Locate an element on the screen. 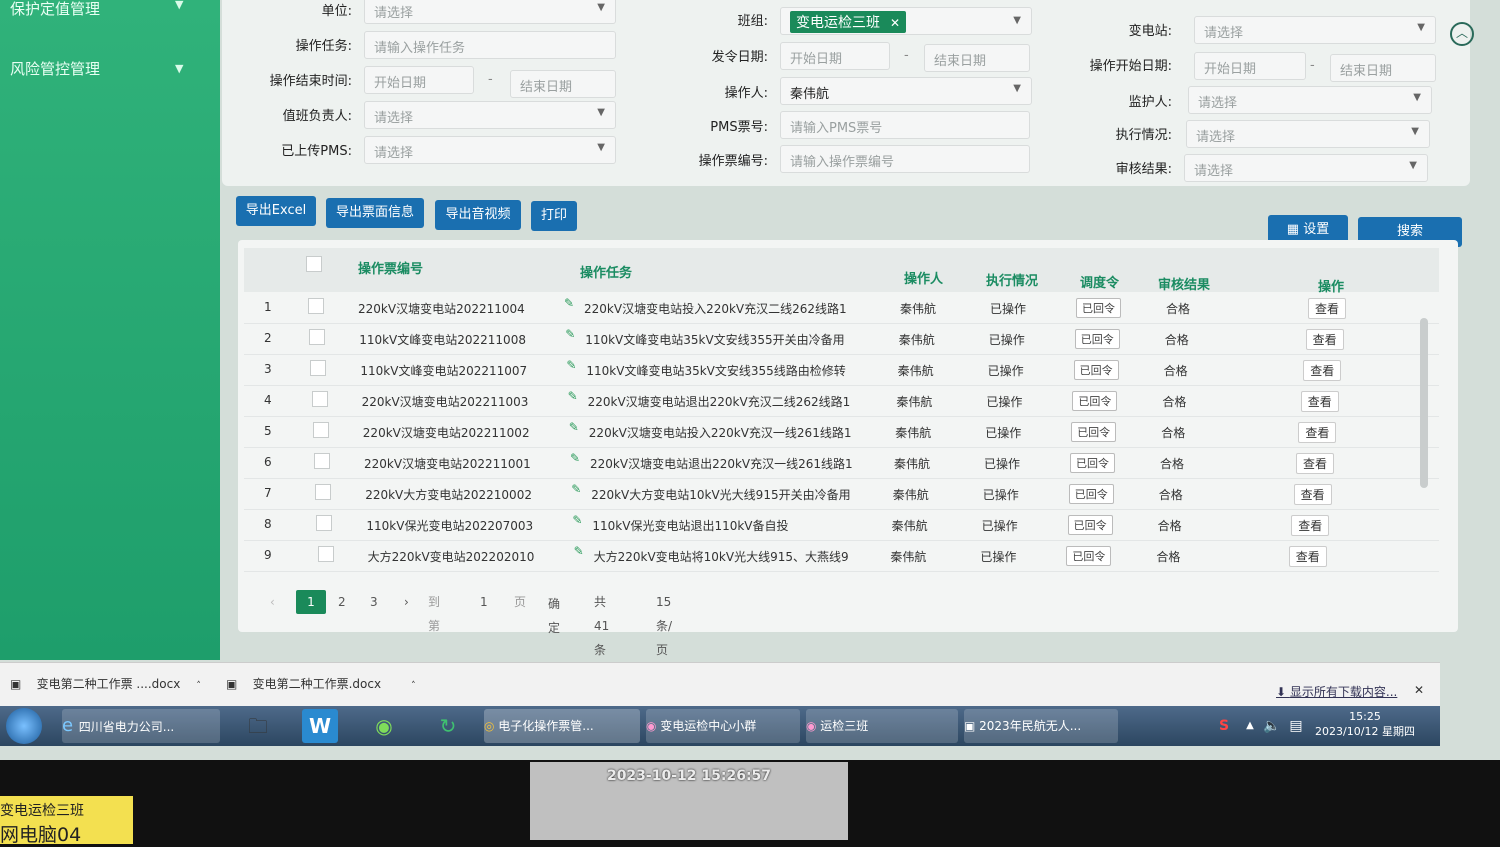 Image resolution: width=1500 pixels, height=847 pixels. col-dispatch-order: 调度令 is located at coordinates (1099, 281).